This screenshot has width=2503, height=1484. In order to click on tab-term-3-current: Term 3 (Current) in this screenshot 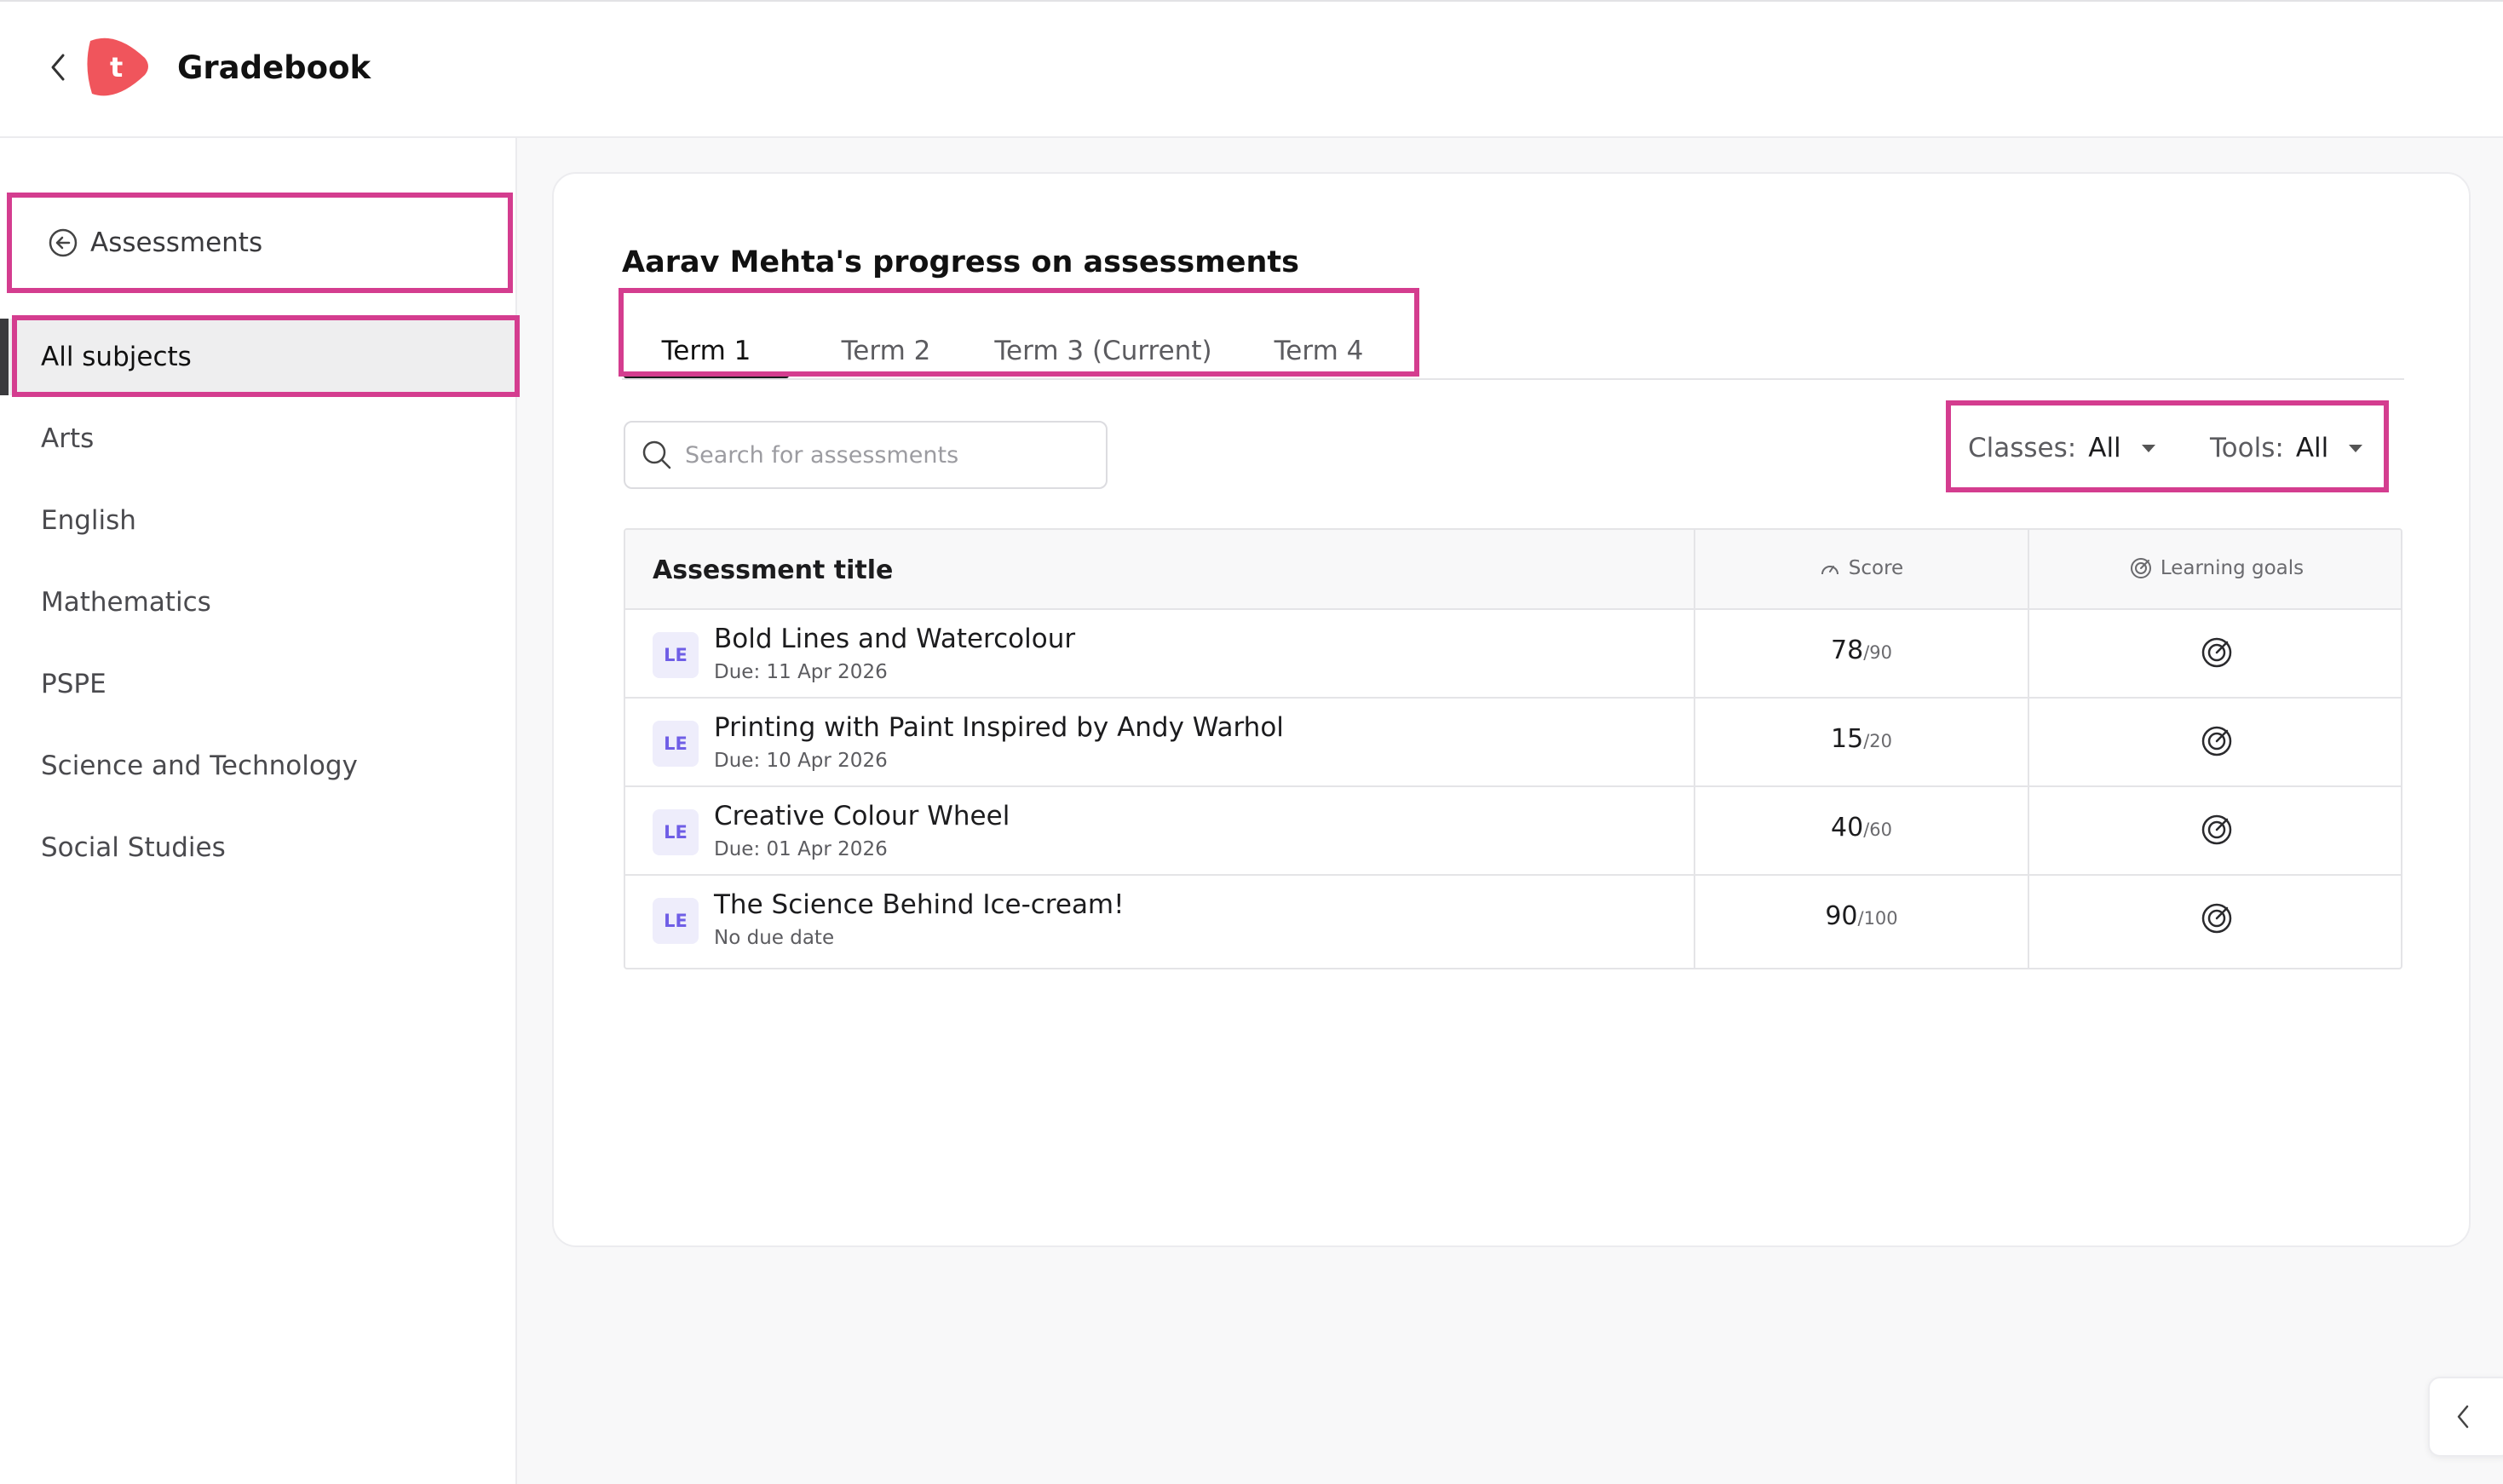, I will do `click(1103, 351)`.